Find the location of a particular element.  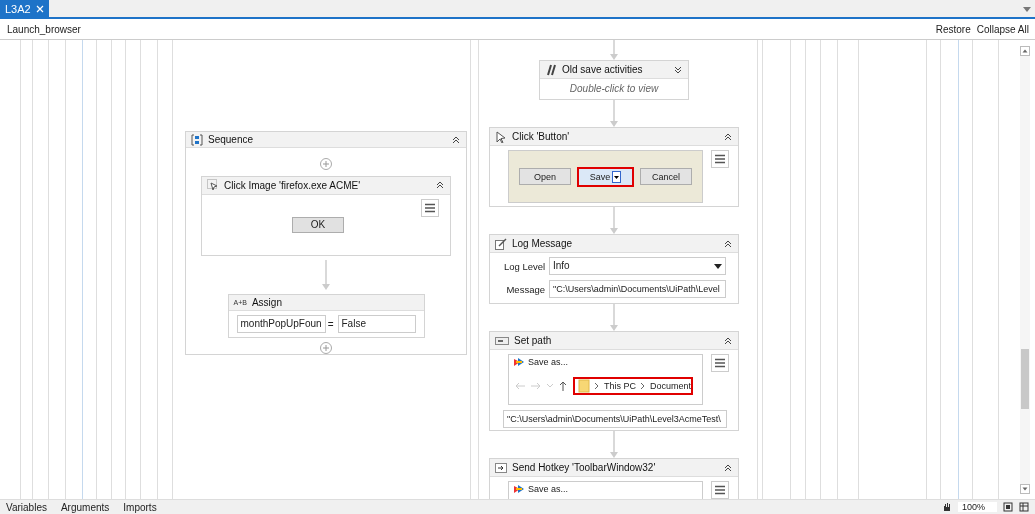

sequence-icon is located at coordinates (197, 139).